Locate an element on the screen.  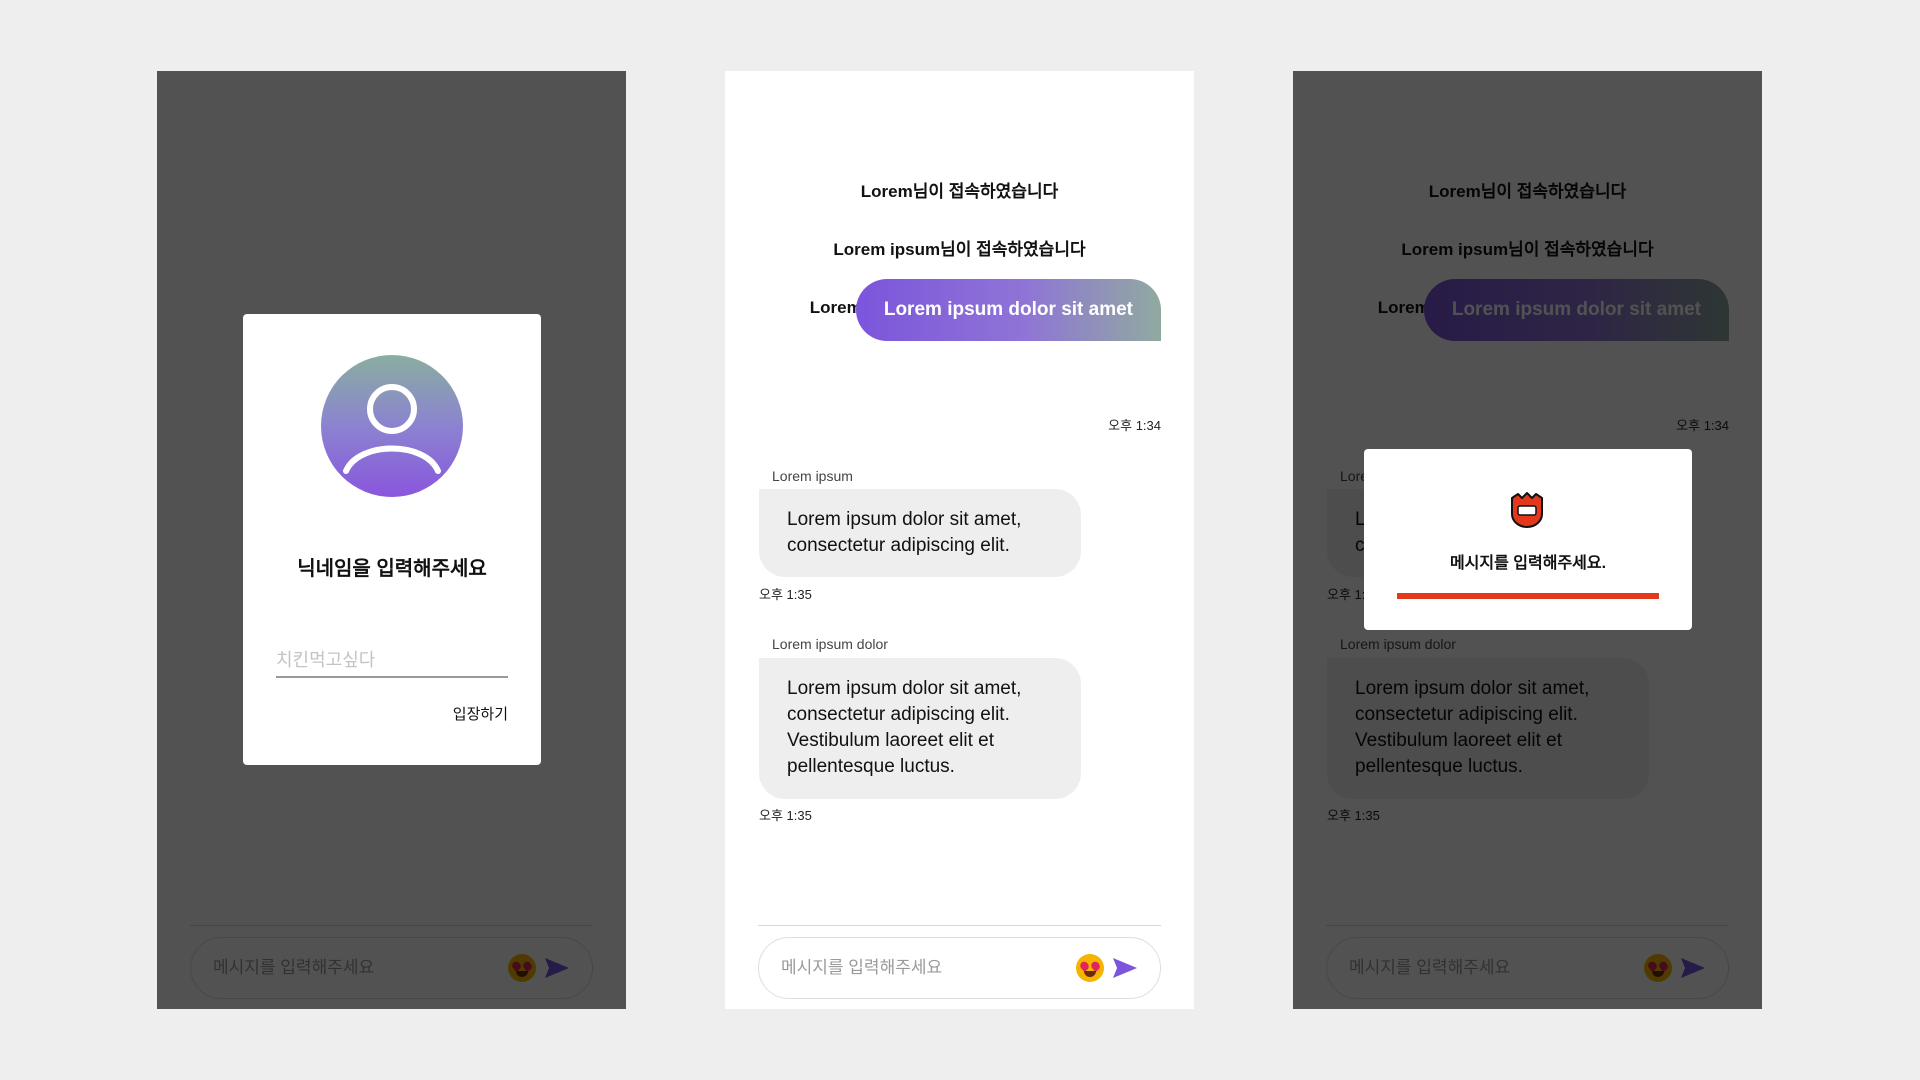
sender-name: Lorem ipsum dolor is located at coordinates (830, 644).